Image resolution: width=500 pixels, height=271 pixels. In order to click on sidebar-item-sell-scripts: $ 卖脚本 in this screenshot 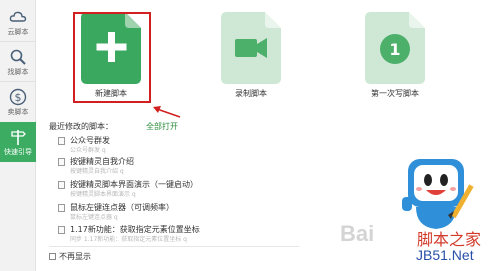, I will do `click(18, 101)`.